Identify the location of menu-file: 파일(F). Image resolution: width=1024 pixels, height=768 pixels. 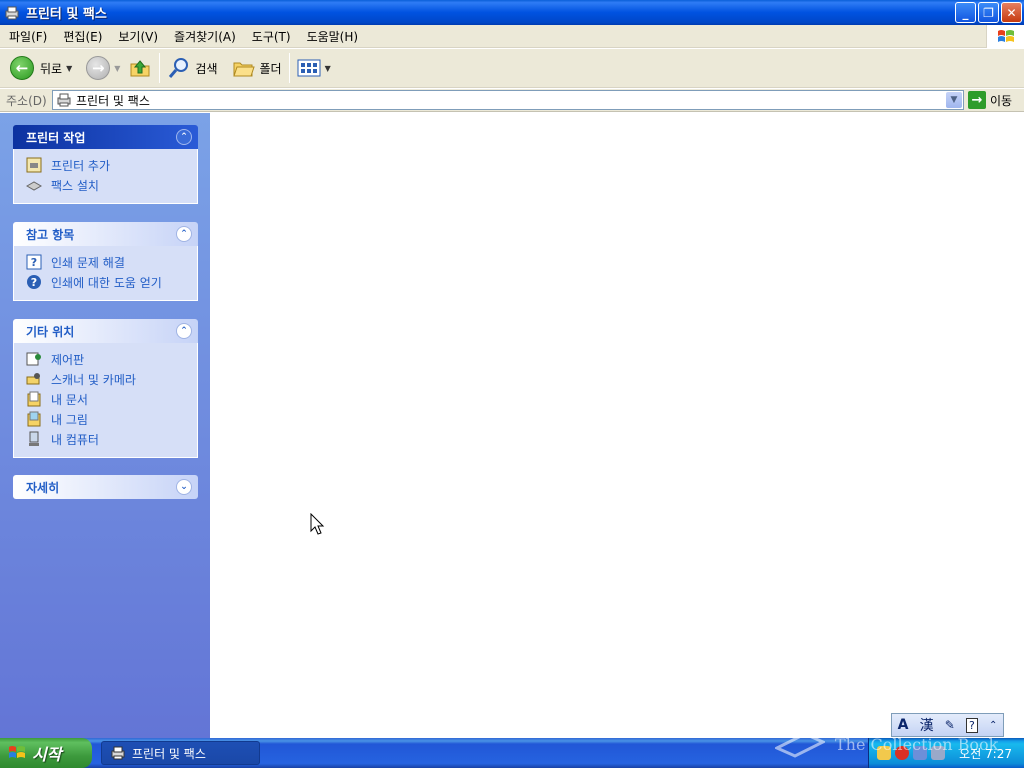
(27, 36).